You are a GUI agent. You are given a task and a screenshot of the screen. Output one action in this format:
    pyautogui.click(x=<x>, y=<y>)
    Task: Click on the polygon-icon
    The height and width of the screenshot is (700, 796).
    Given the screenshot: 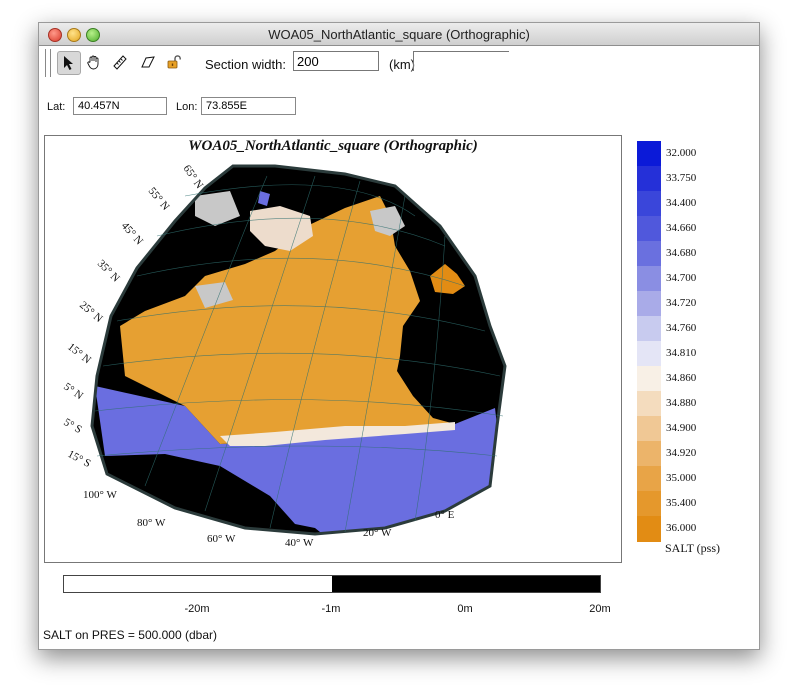 What is the action you would take?
    pyautogui.click(x=148, y=62)
    